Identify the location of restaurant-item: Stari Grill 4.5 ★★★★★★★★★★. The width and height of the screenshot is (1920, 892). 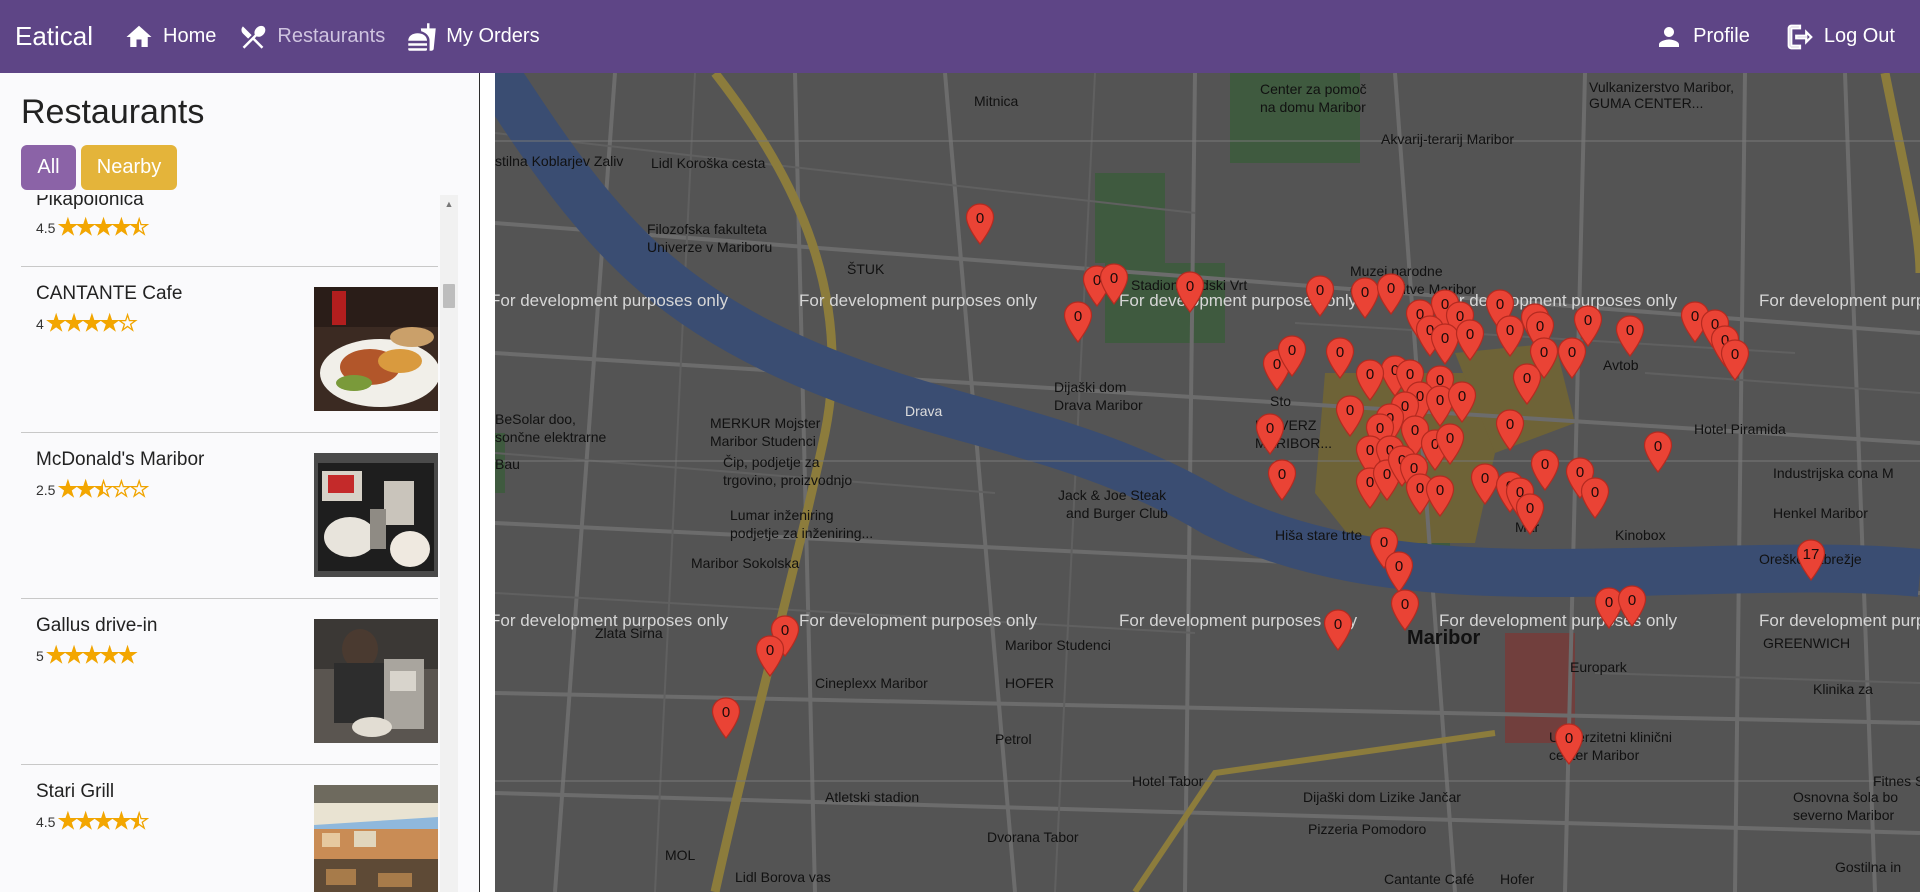
(229, 828).